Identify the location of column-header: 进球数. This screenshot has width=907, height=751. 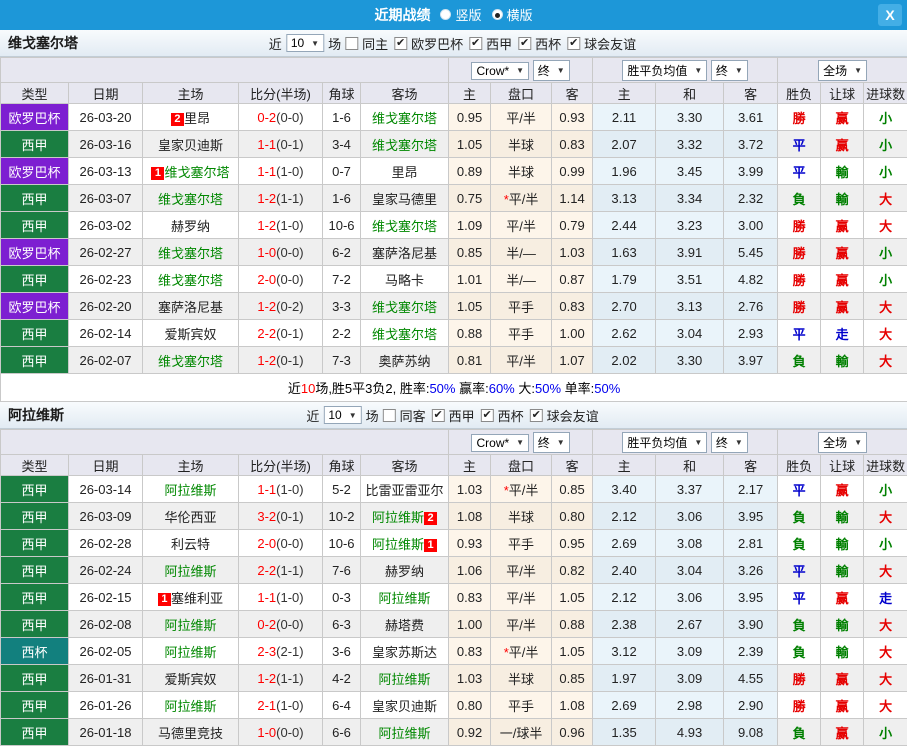
(885, 93).